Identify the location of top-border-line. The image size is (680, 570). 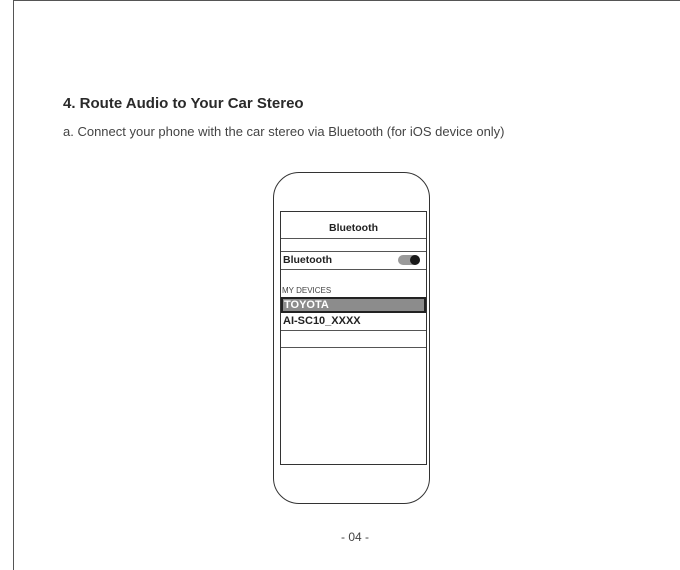
(346, 0).